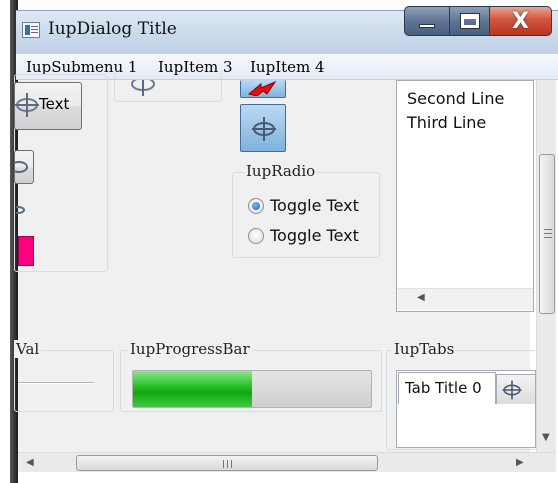 The height and width of the screenshot is (483, 558). I want to click on scroll-down-icon: ▼, so click(546, 437).